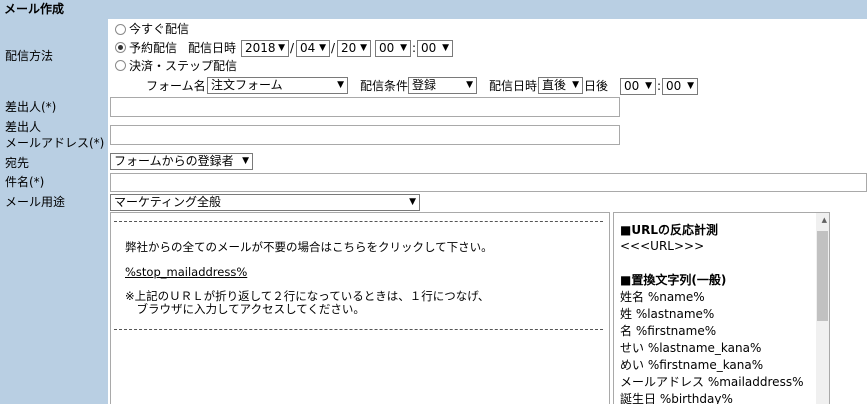 This screenshot has height=404, width=867. I want to click on day-value: 20, so click(349, 48).